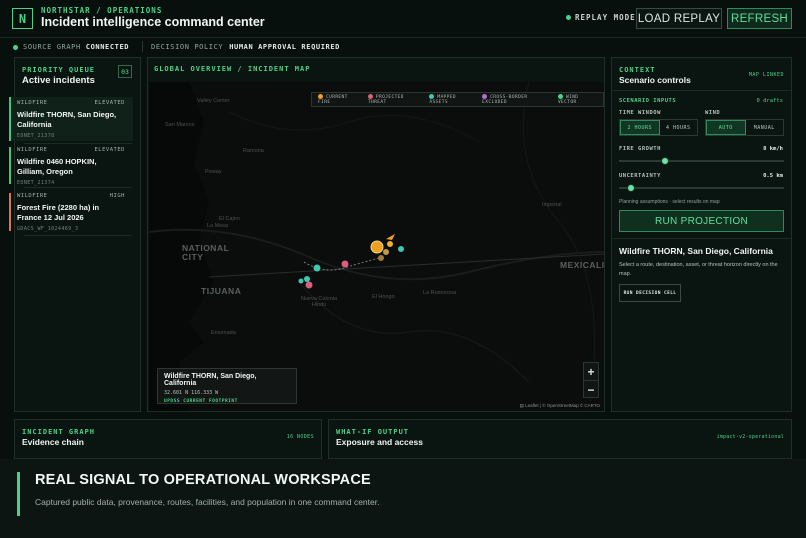 This screenshot has height=538, width=806. I want to click on map-label-national-city: NATIONAL CITY, so click(206, 253).